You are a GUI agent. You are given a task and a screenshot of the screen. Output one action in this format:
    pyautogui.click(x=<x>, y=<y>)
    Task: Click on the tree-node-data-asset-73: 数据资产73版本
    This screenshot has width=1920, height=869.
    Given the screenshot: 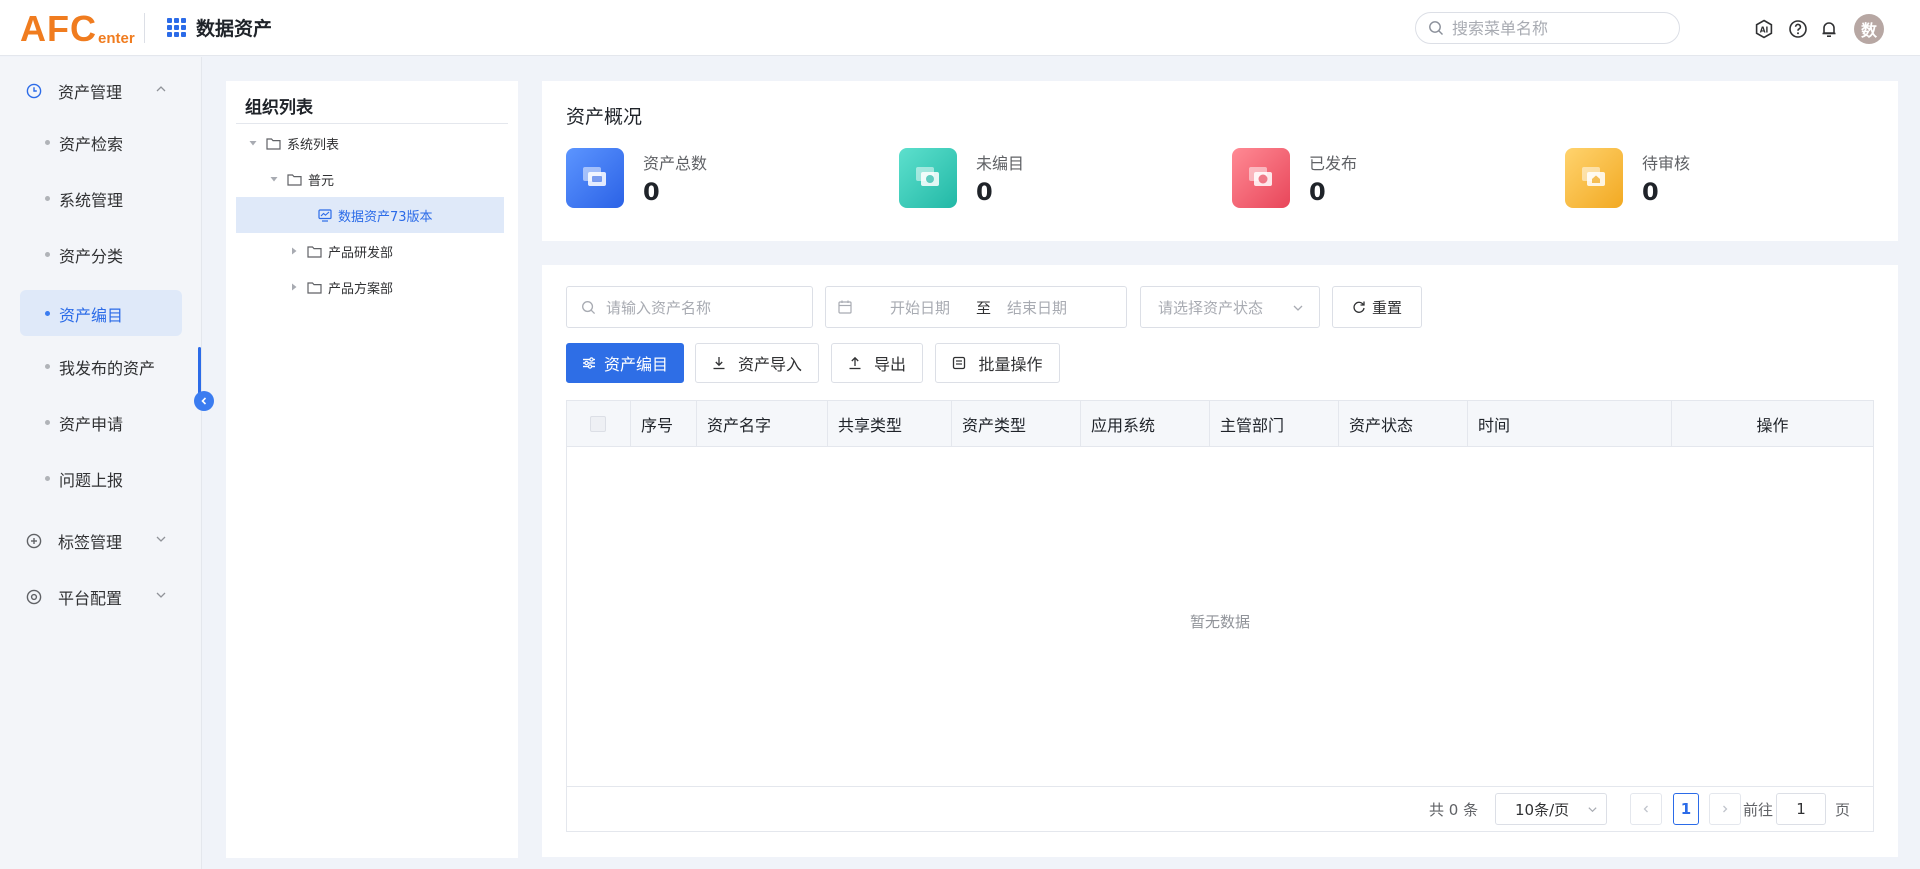 What is the action you would take?
    pyautogui.click(x=370, y=215)
    